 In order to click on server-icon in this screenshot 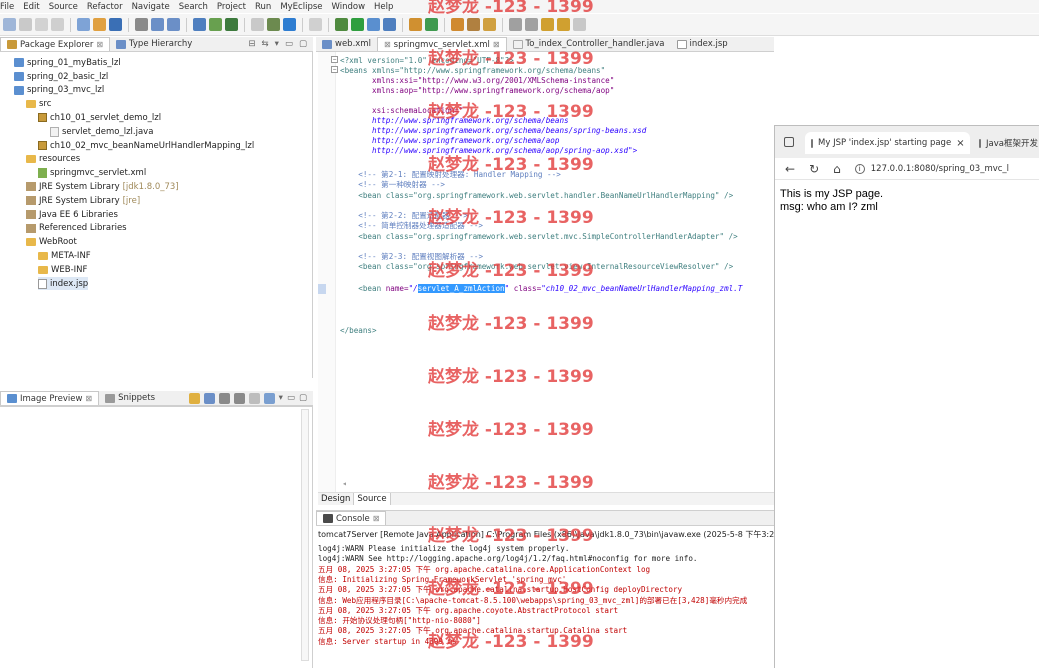, I will do `click(141, 24)`.